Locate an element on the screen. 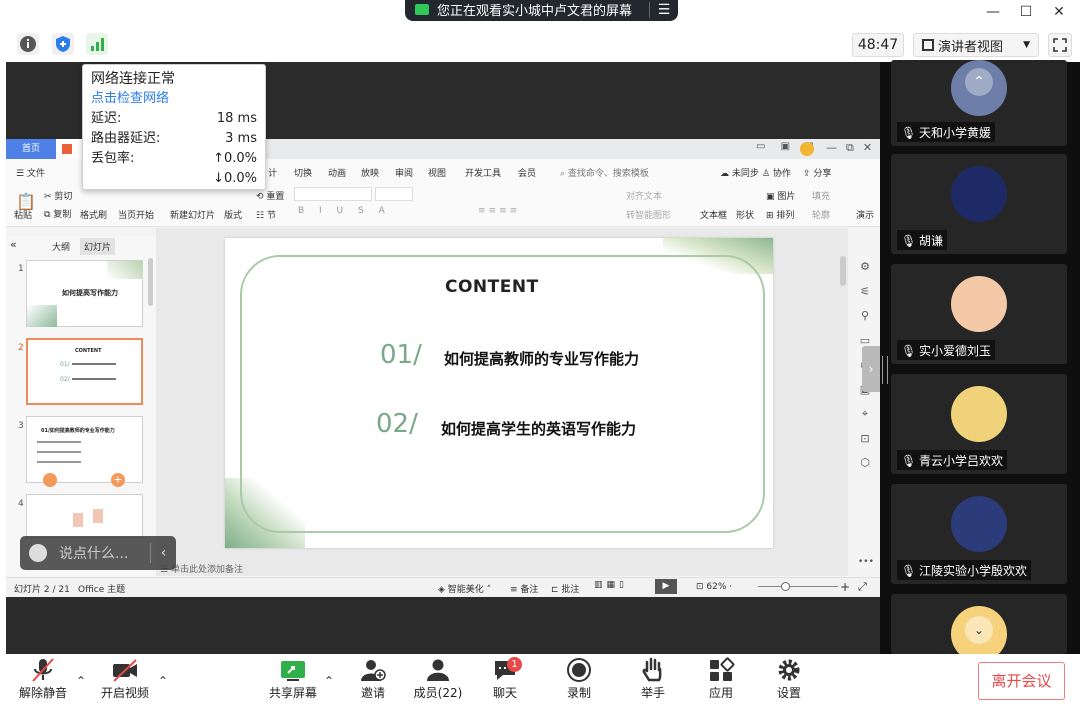  shape-button: 形状 is located at coordinates (745, 214).